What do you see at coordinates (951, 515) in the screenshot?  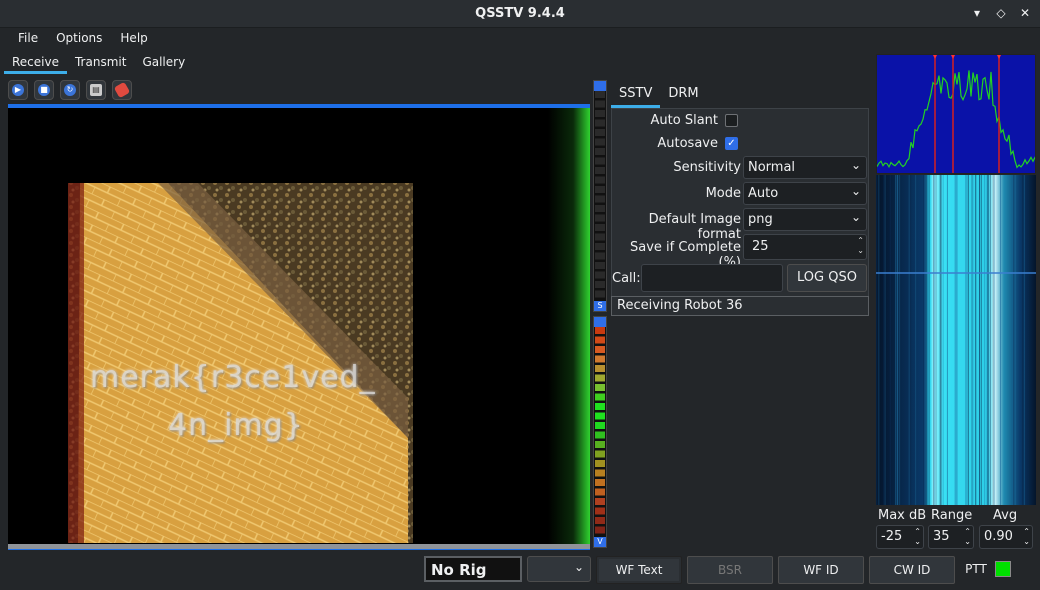 I see `range-label: Range` at bounding box center [951, 515].